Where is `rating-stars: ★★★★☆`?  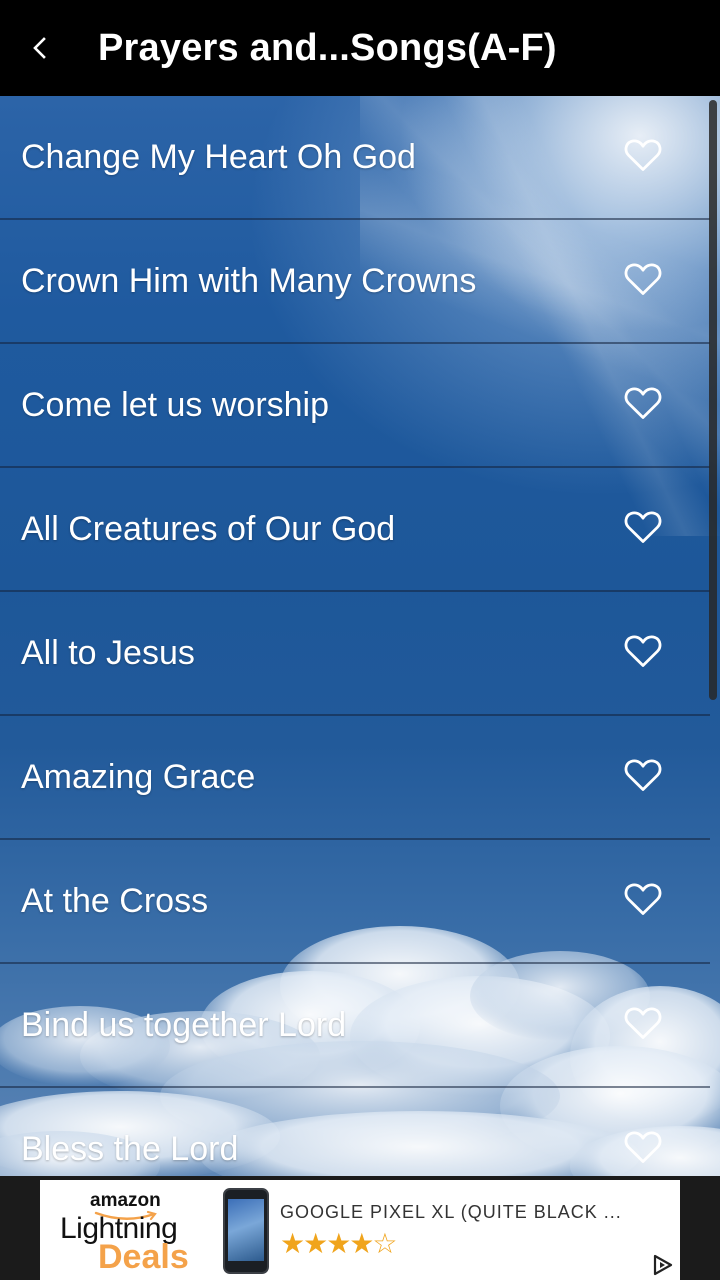
rating-stars: ★★★★☆ is located at coordinates (339, 1243).